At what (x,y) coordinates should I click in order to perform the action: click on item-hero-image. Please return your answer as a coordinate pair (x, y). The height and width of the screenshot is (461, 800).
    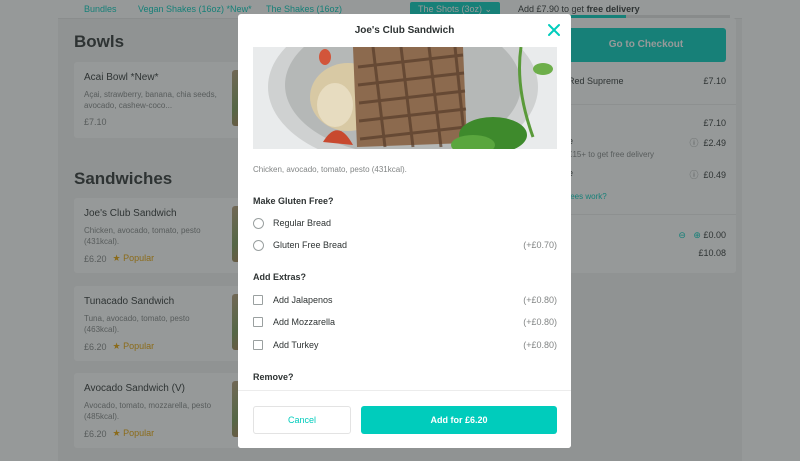
    Looking at the image, I should click on (405, 98).